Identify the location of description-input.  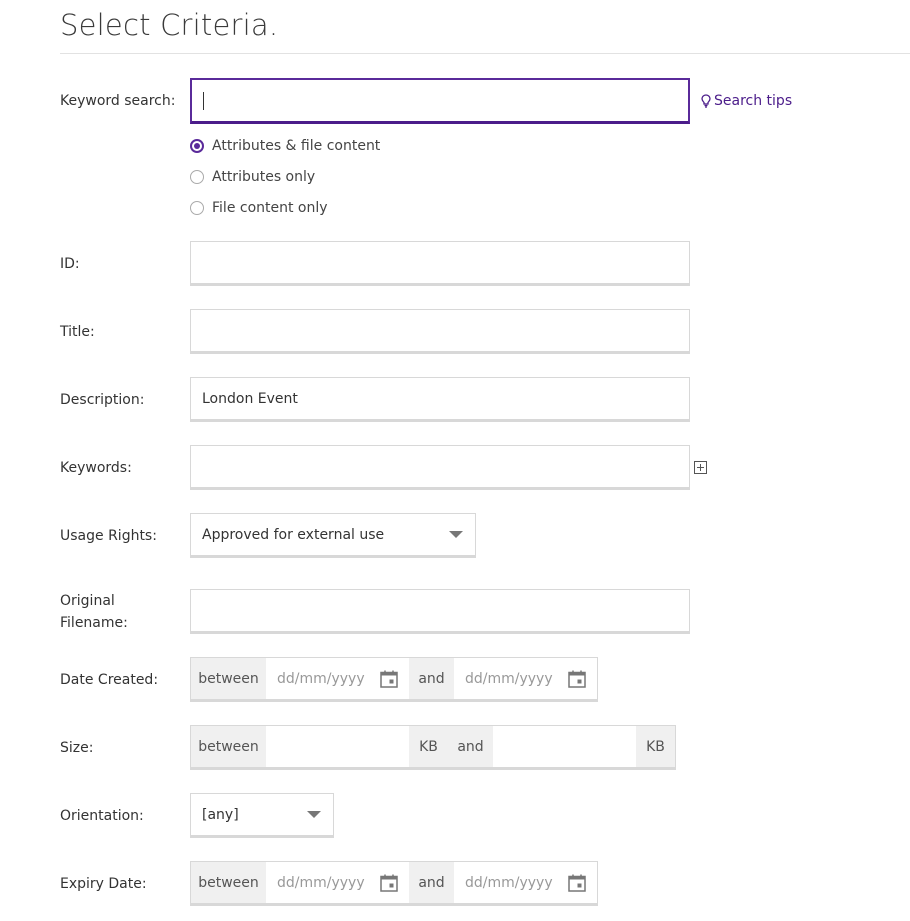
(440, 398).